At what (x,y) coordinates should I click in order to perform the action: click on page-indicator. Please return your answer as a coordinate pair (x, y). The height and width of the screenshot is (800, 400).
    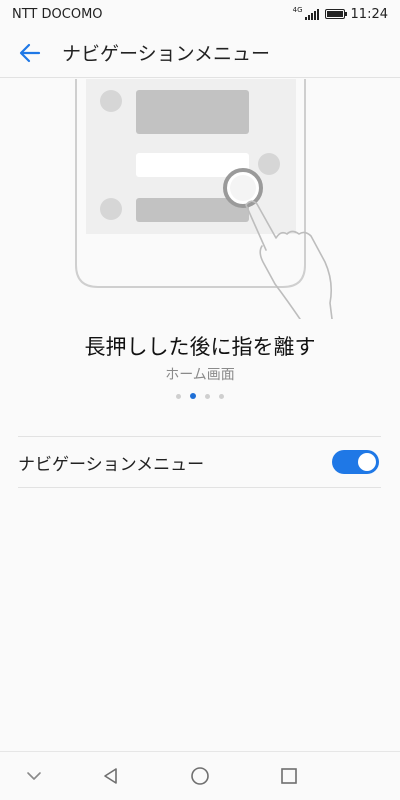
    Looking at the image, I should click on (200, 396).